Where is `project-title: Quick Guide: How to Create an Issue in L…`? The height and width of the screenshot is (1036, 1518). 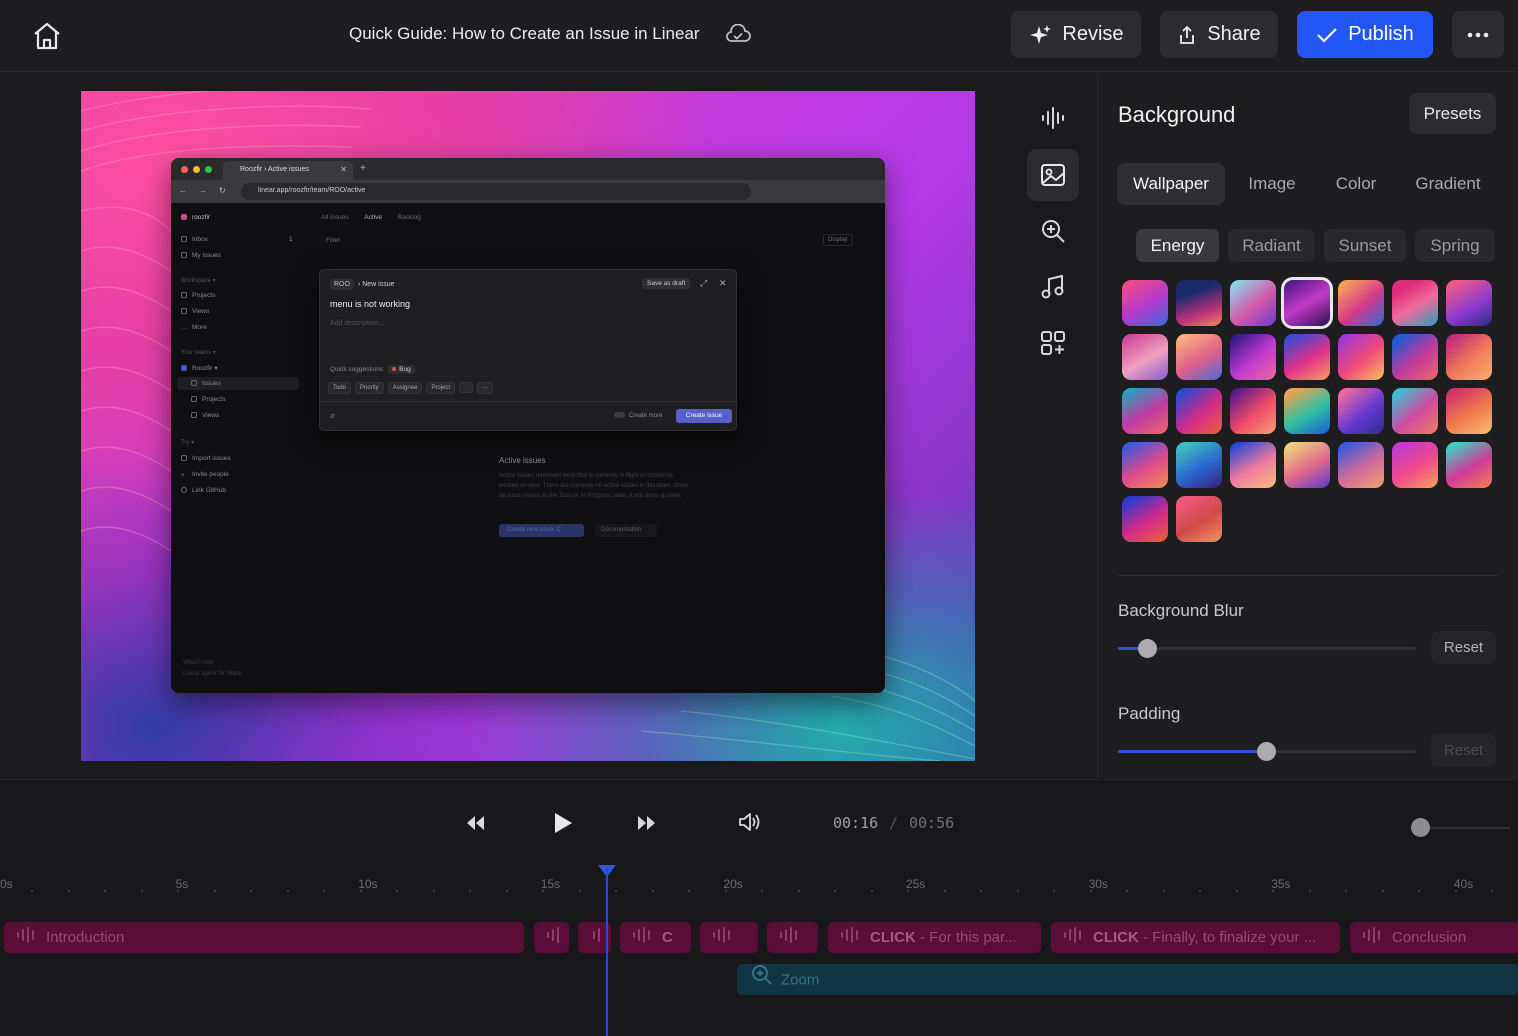
project-title: Quick Guide: How to Create an Issue in L… is located at coordinates (524, 34).